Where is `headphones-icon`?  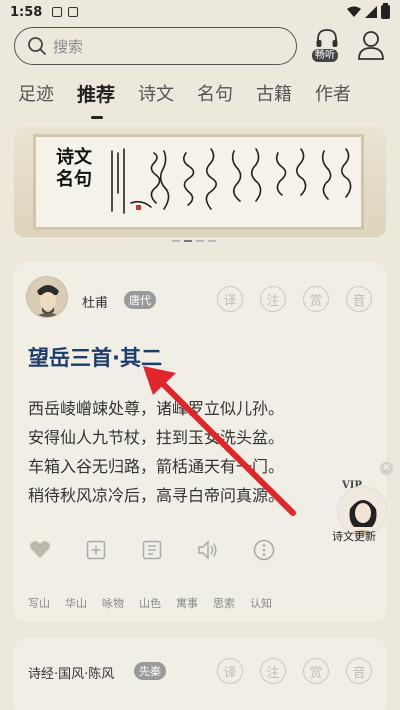
headphones-icon is located at coordinates (327, 38).